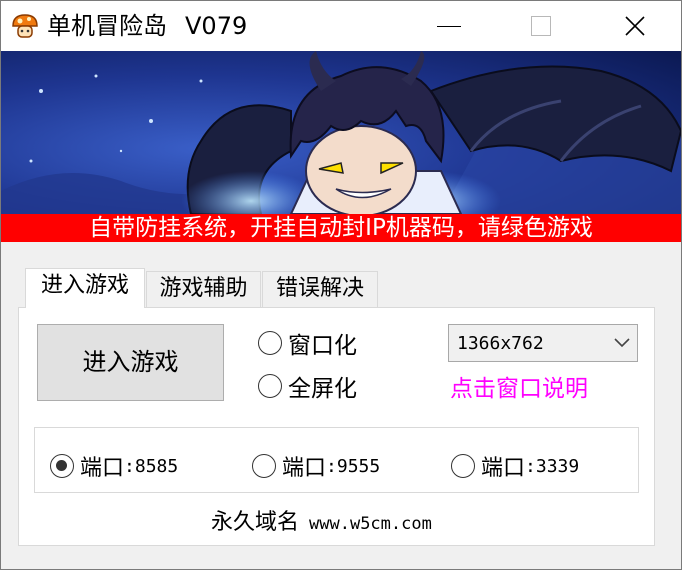 Image resolution: width=682 pixels, height=570 pixels. What do you see at coordinates (320, 289) in the screenshot?
I see `tab-troubleshoot: 错误解决` at bounding box center [320, 289].